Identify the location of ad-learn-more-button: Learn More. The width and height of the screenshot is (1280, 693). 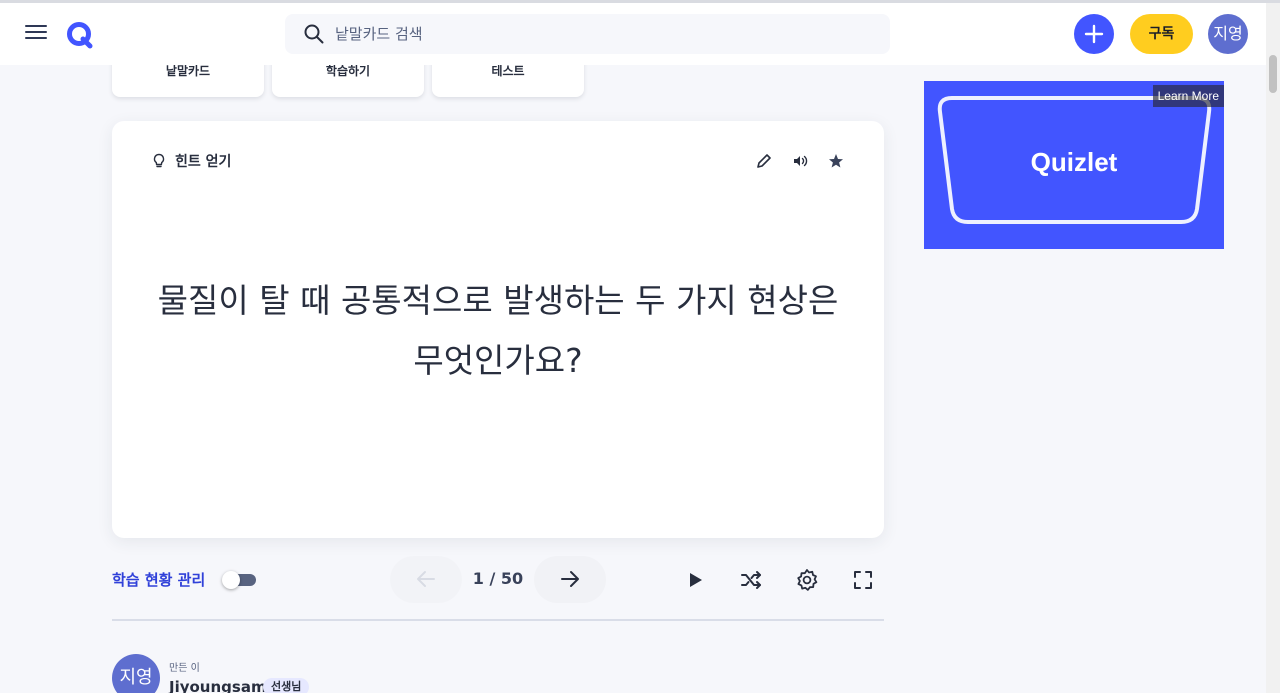
(1188, 96).